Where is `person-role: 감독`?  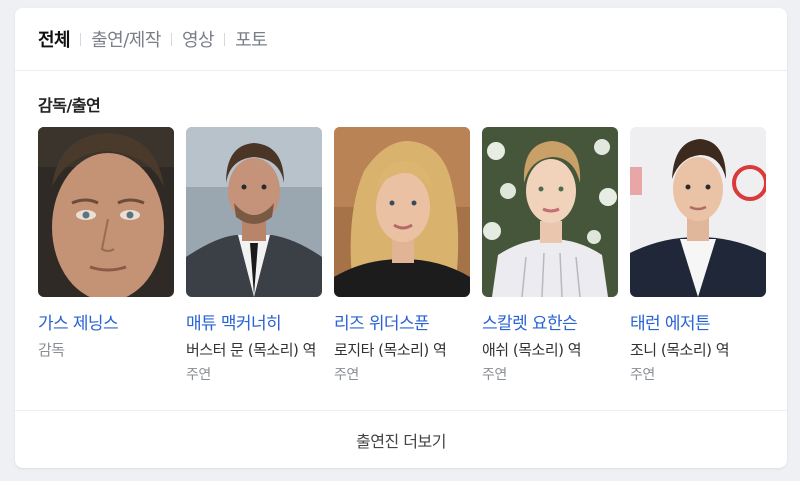
person-role: 감독 is located at coordinates (51, 350).